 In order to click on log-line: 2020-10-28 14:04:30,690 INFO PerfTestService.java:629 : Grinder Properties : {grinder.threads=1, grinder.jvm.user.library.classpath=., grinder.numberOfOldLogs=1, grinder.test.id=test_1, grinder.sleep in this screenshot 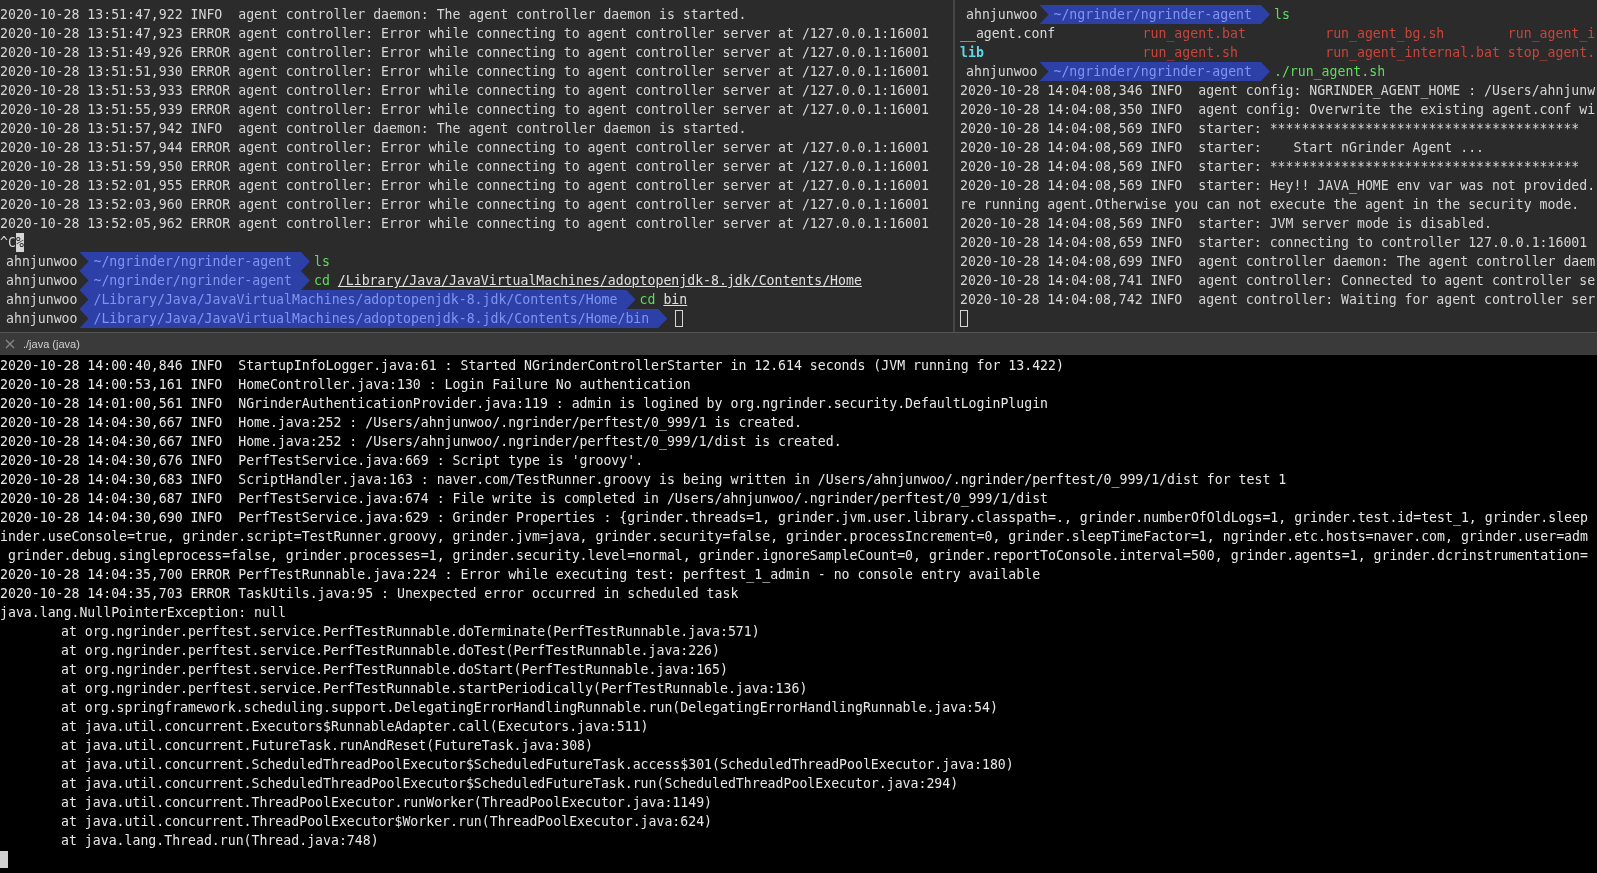, I will do `click(794, 518)`.